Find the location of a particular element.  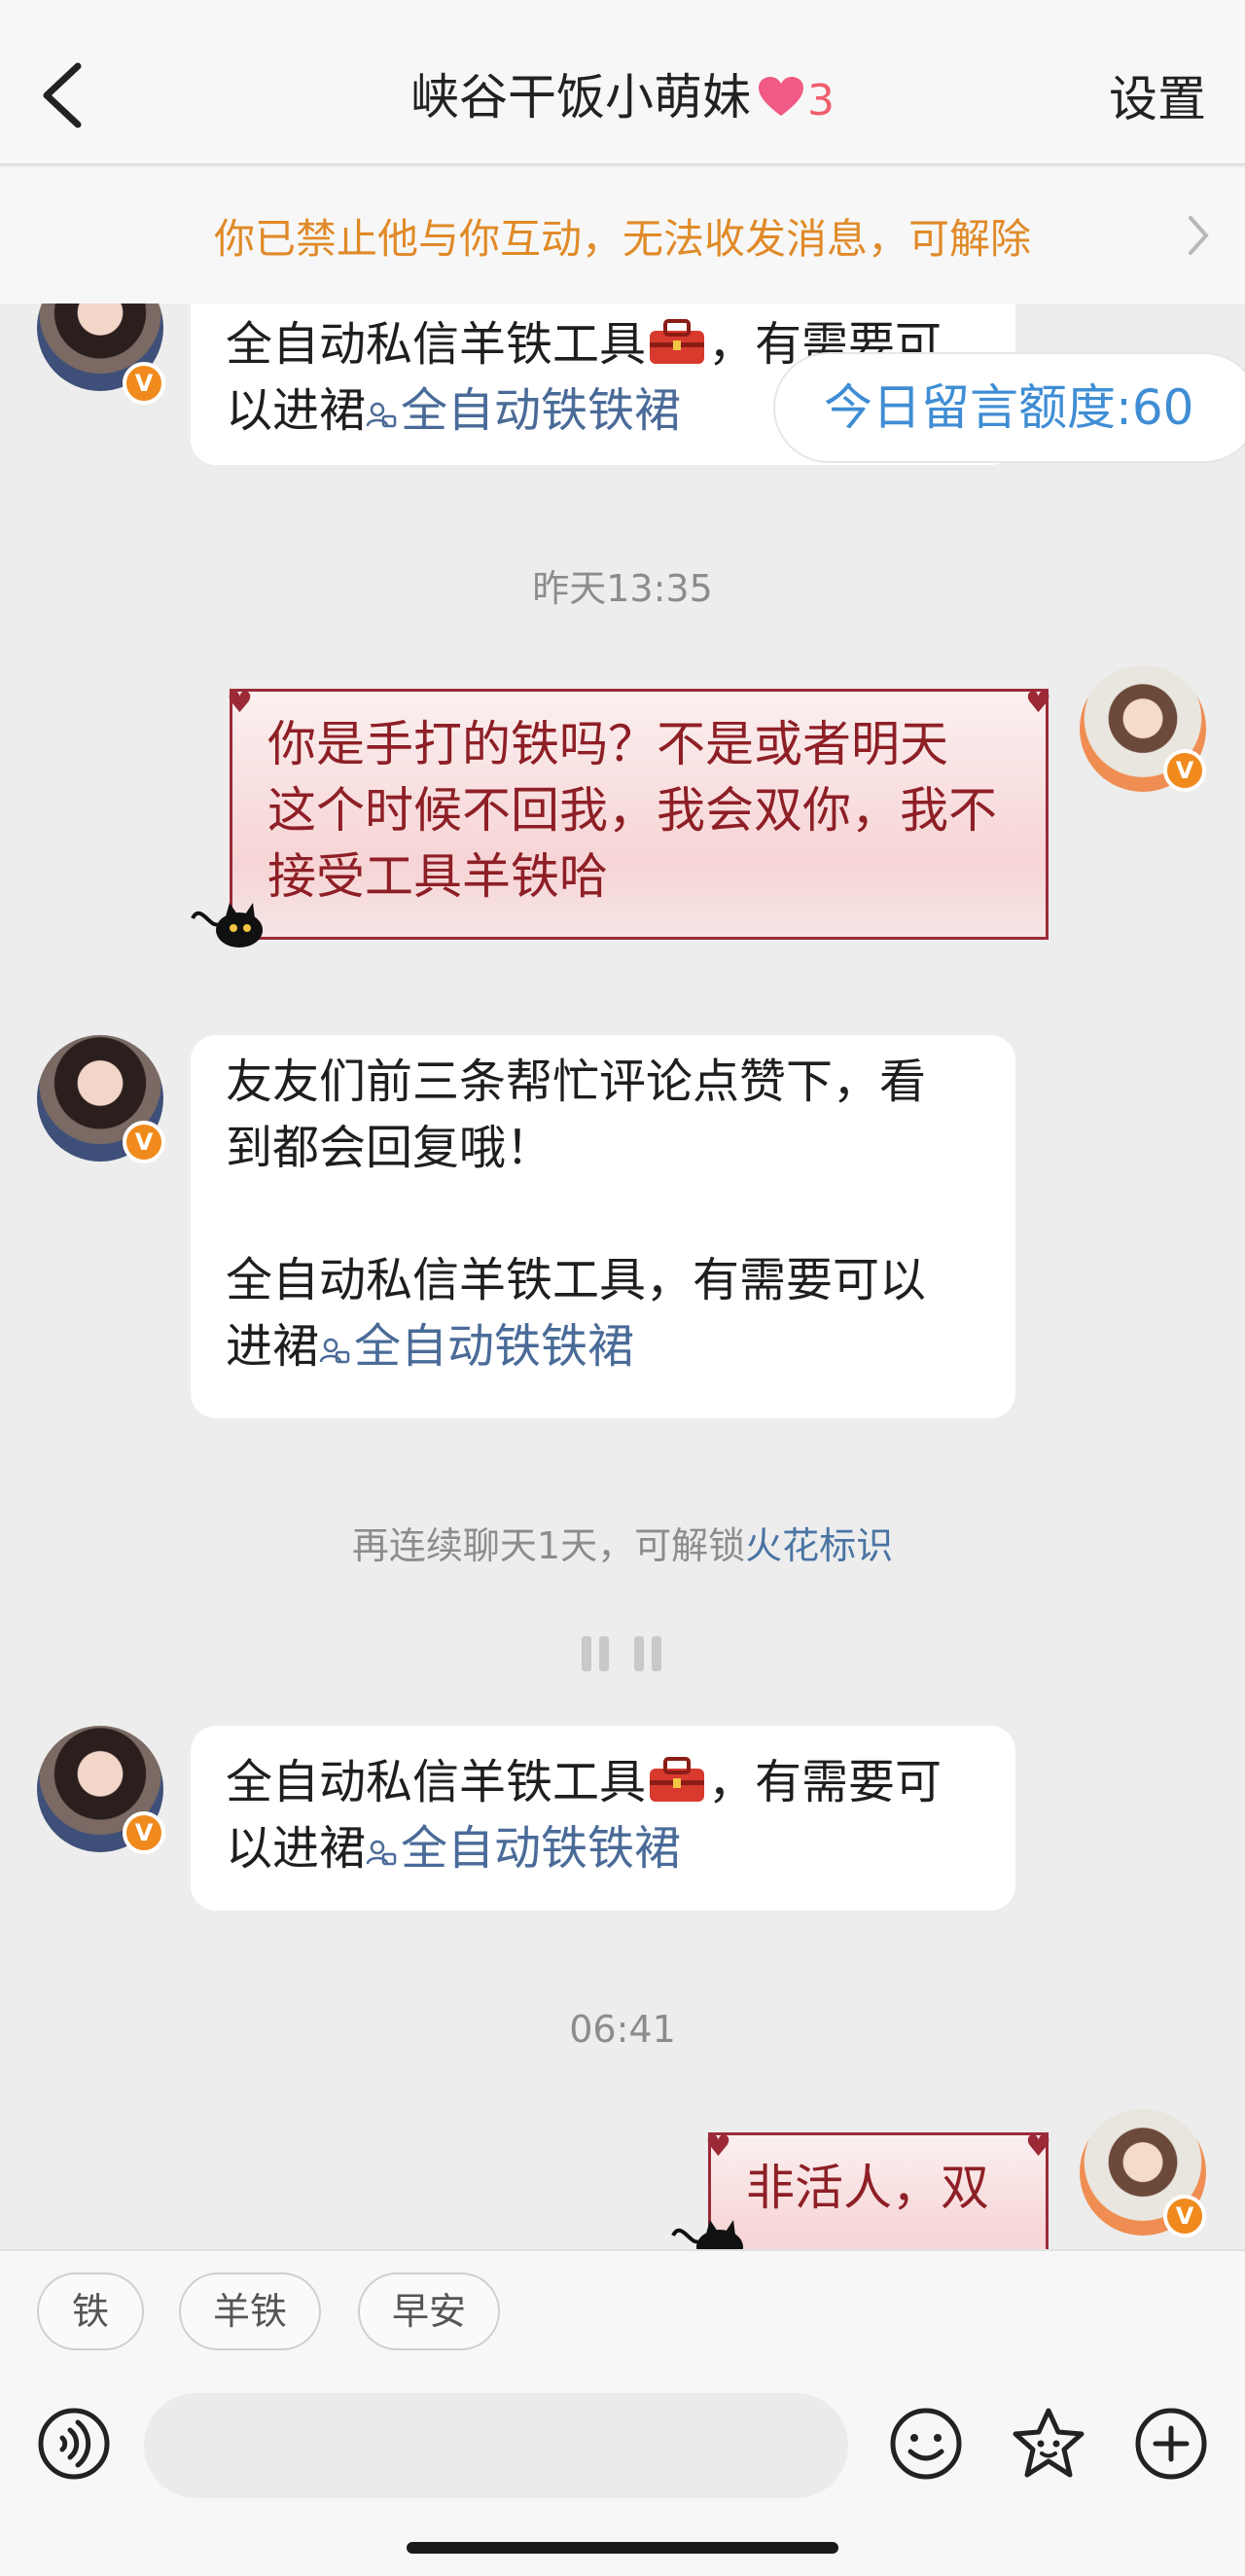

quick-reply-button: 铁 is located at coordinates (90, 2311).